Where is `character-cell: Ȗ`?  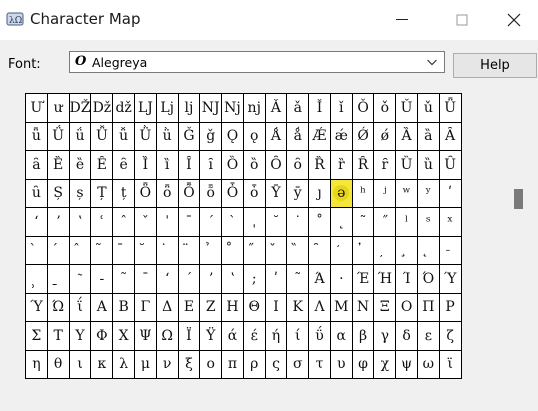
character-cell: Ȗ is located at coordinates (450, 165).